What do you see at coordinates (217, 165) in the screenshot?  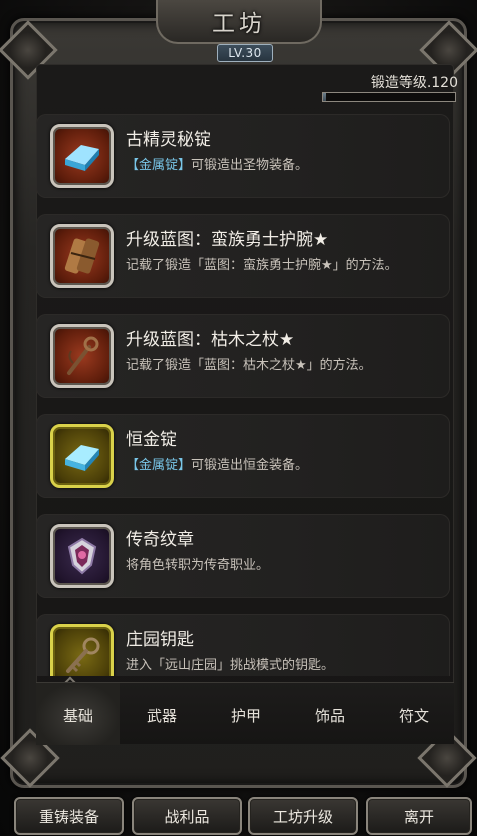 I see `item-description: 【金属锭】可锻造出圣物装备。` at bounding box center [217, 165].